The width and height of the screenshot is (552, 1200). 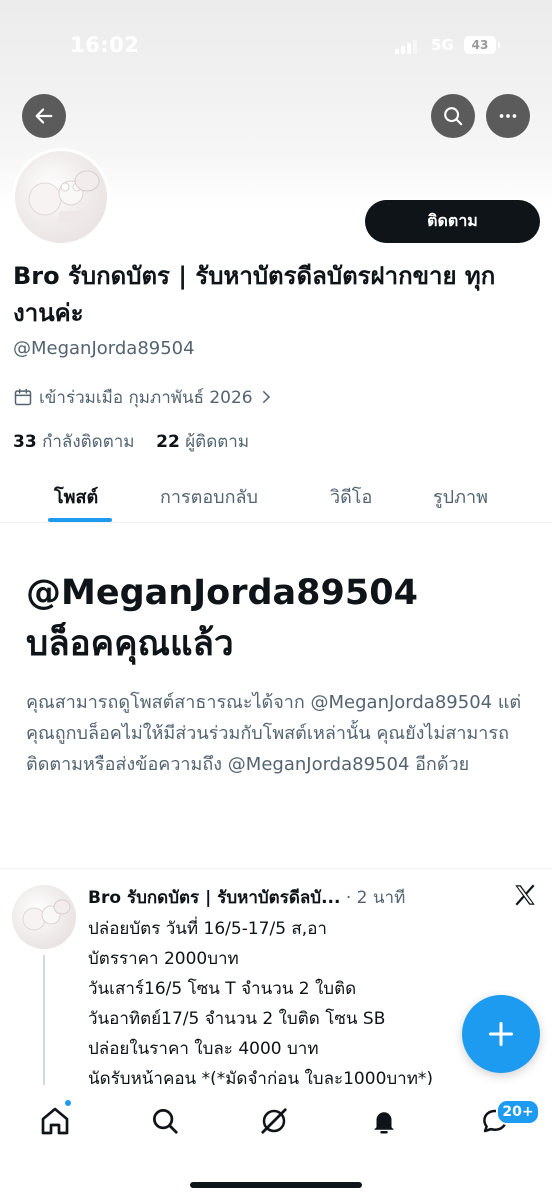 What do you see at coordinates (266, 397) in the screenshot?
I see `chevron-right-icon` at bounding box center [266, 397].